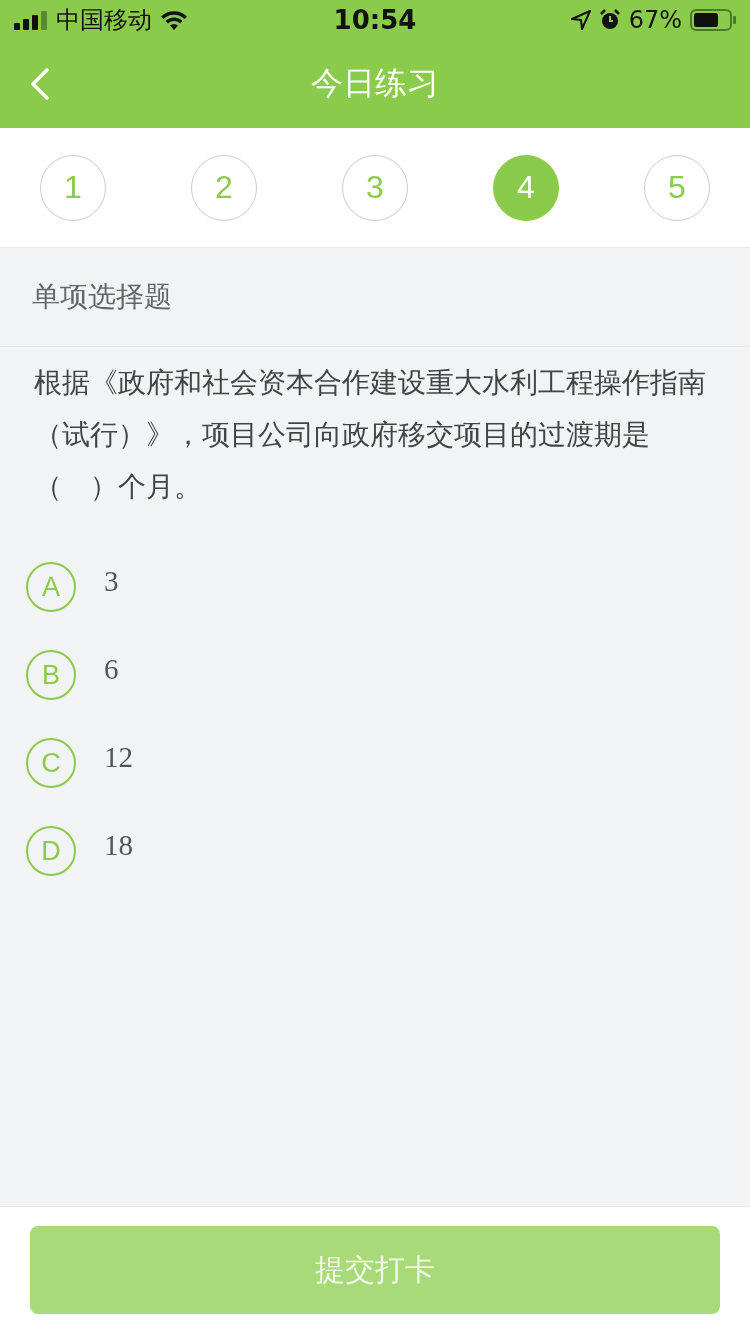 This screenshot has width=750, height=1334. Describe the element at coordinates (51, 851) in the screenshot. I see `option-letter-button: D` at that location.